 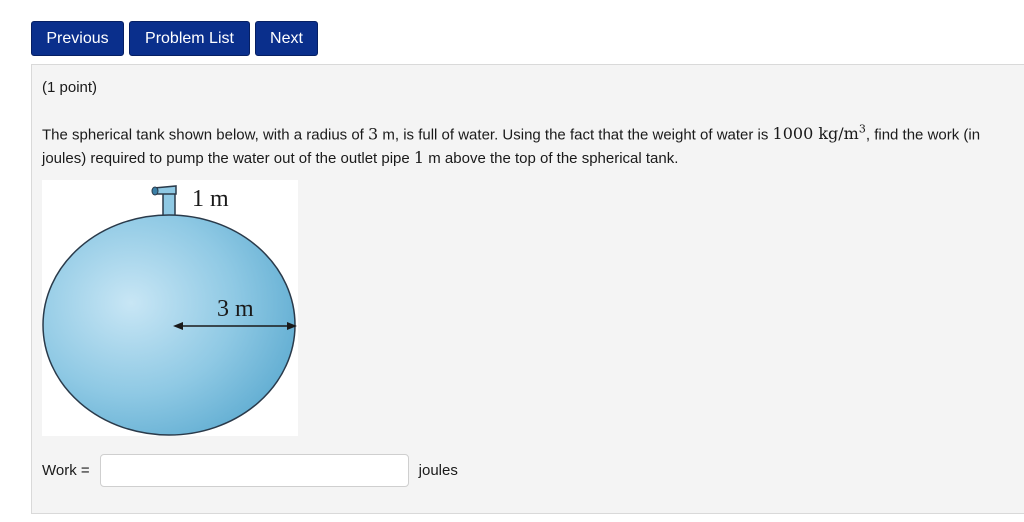 What do you see at coordinates (254, 470) in the screenshot?
I see `work-answer-input` at bounding box center [254, 470].